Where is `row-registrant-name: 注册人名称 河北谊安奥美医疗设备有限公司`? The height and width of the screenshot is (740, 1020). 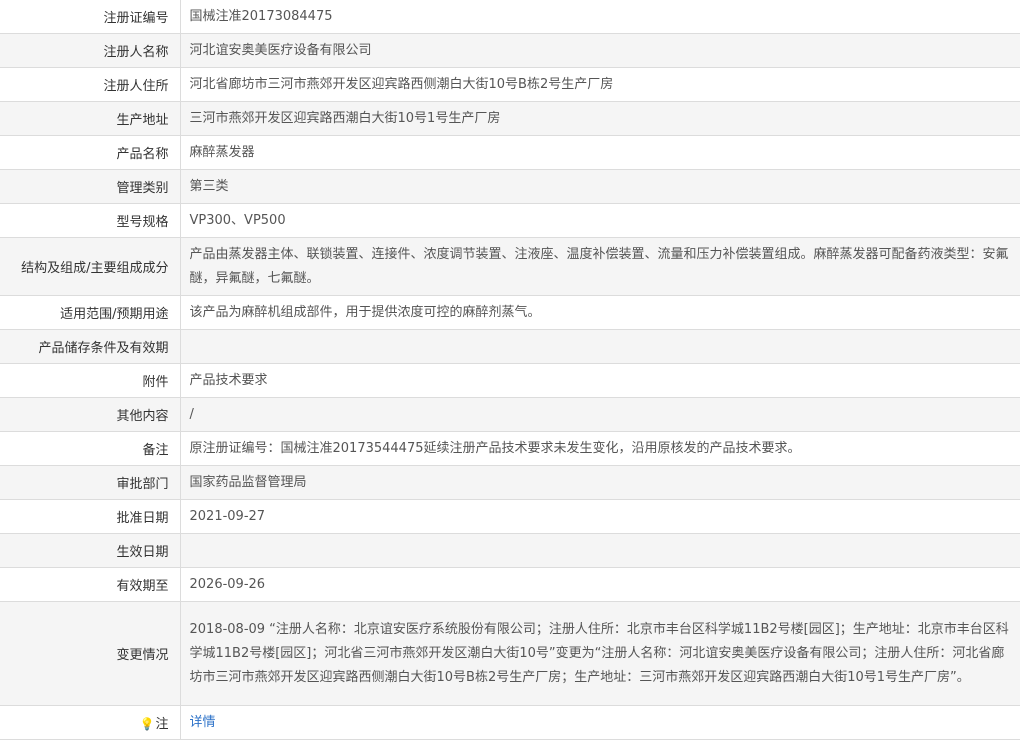
row-registrant-name: 注册人名称 河北谊安奥美医疗设备有限公司 is located at coordinates (510, 50).